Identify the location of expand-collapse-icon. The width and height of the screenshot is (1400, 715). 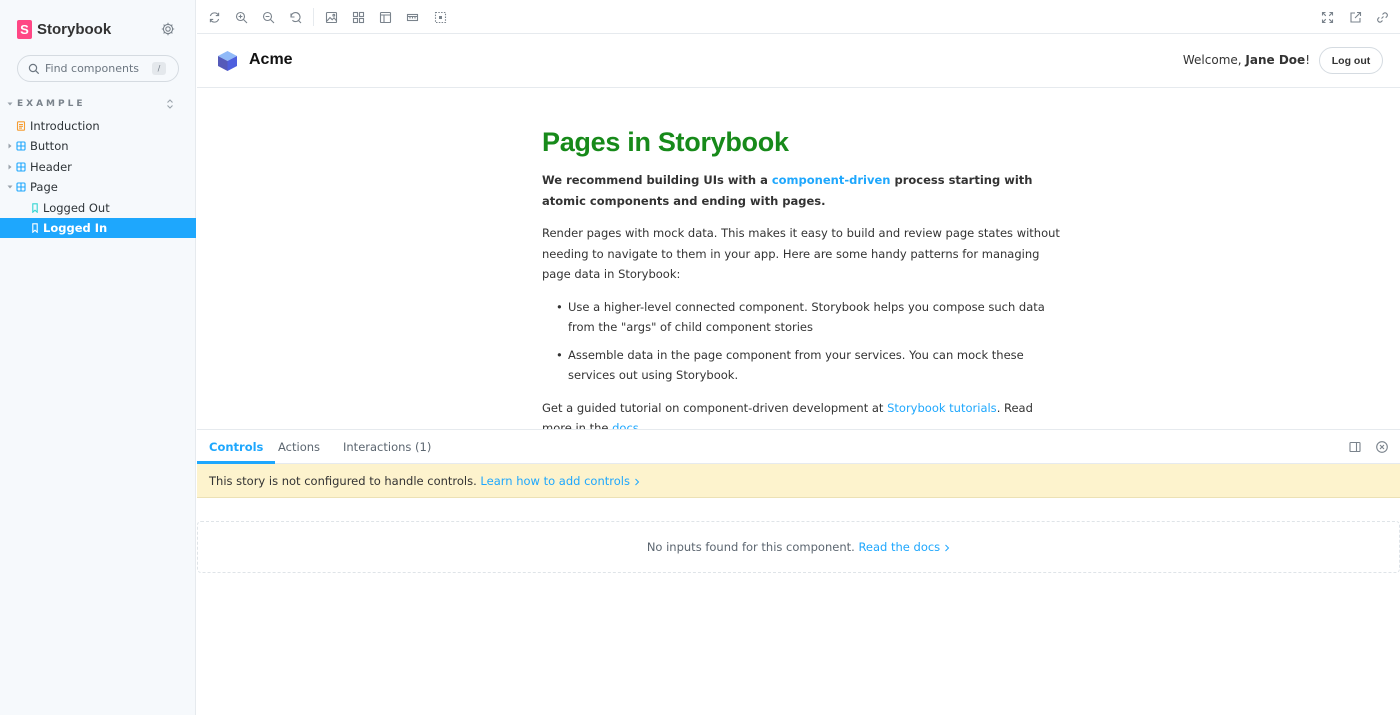
(170, 104).